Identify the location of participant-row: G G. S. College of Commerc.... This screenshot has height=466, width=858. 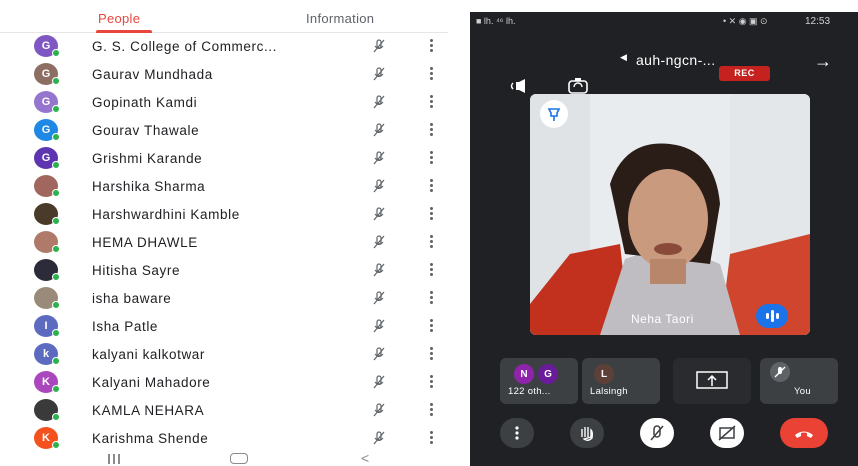
(224, 46).